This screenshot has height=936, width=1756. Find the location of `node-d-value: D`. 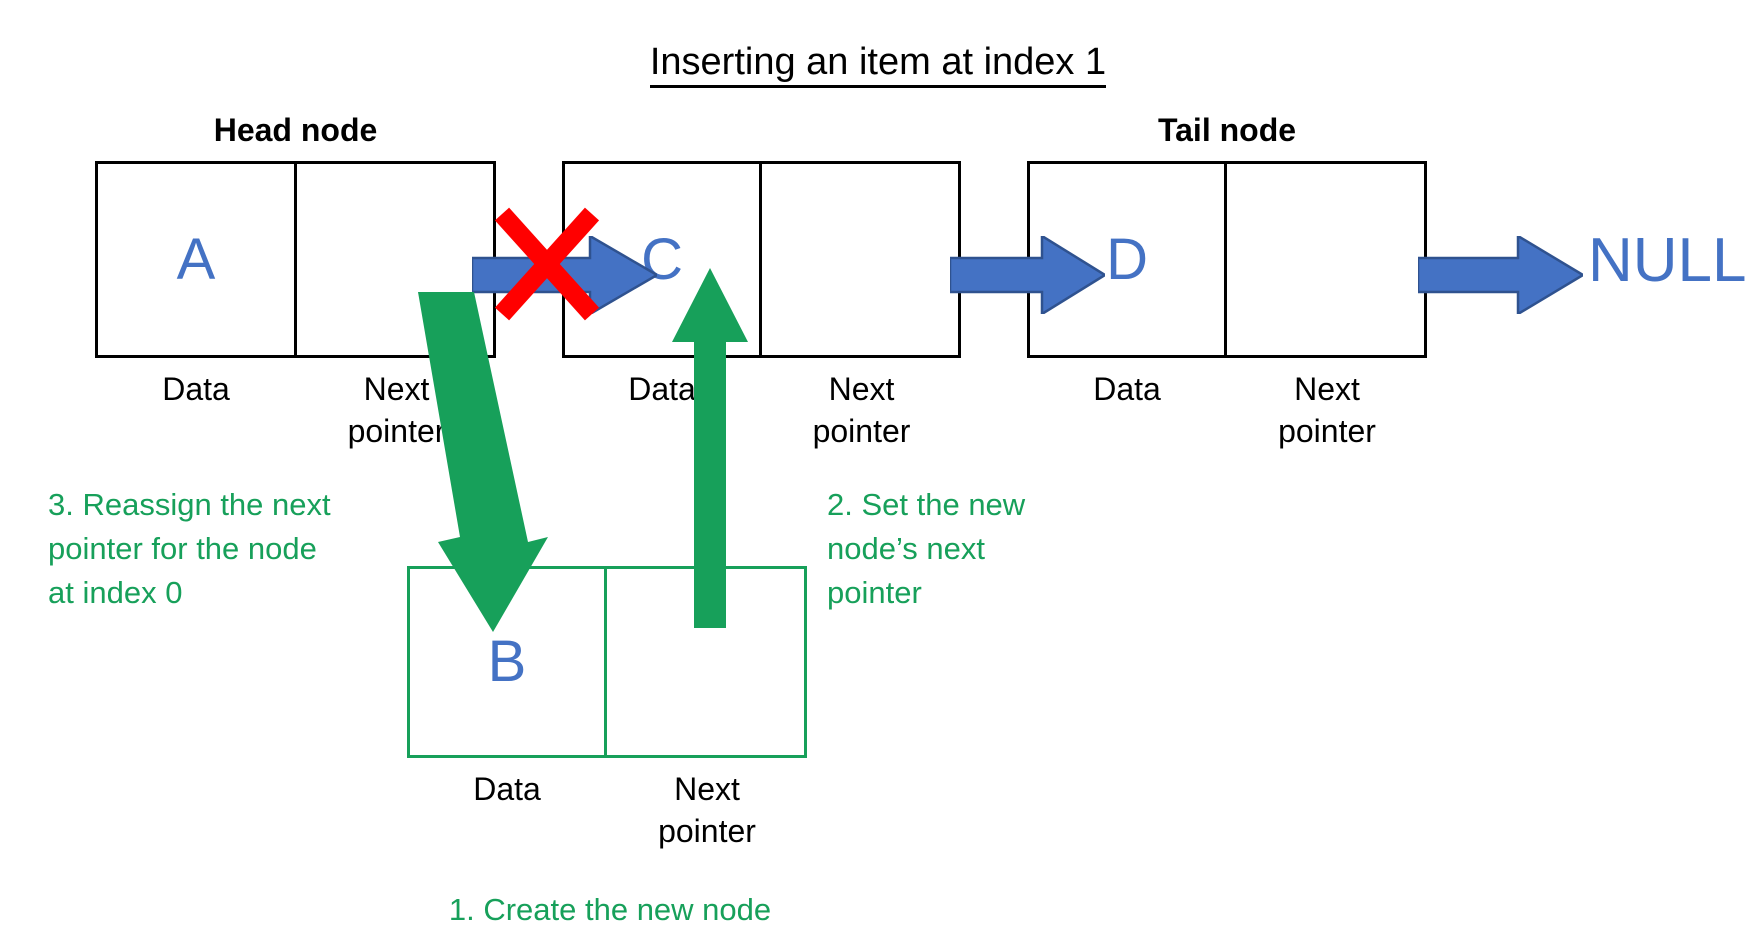

node-d-value: D is located at coordinates (1127, 259).